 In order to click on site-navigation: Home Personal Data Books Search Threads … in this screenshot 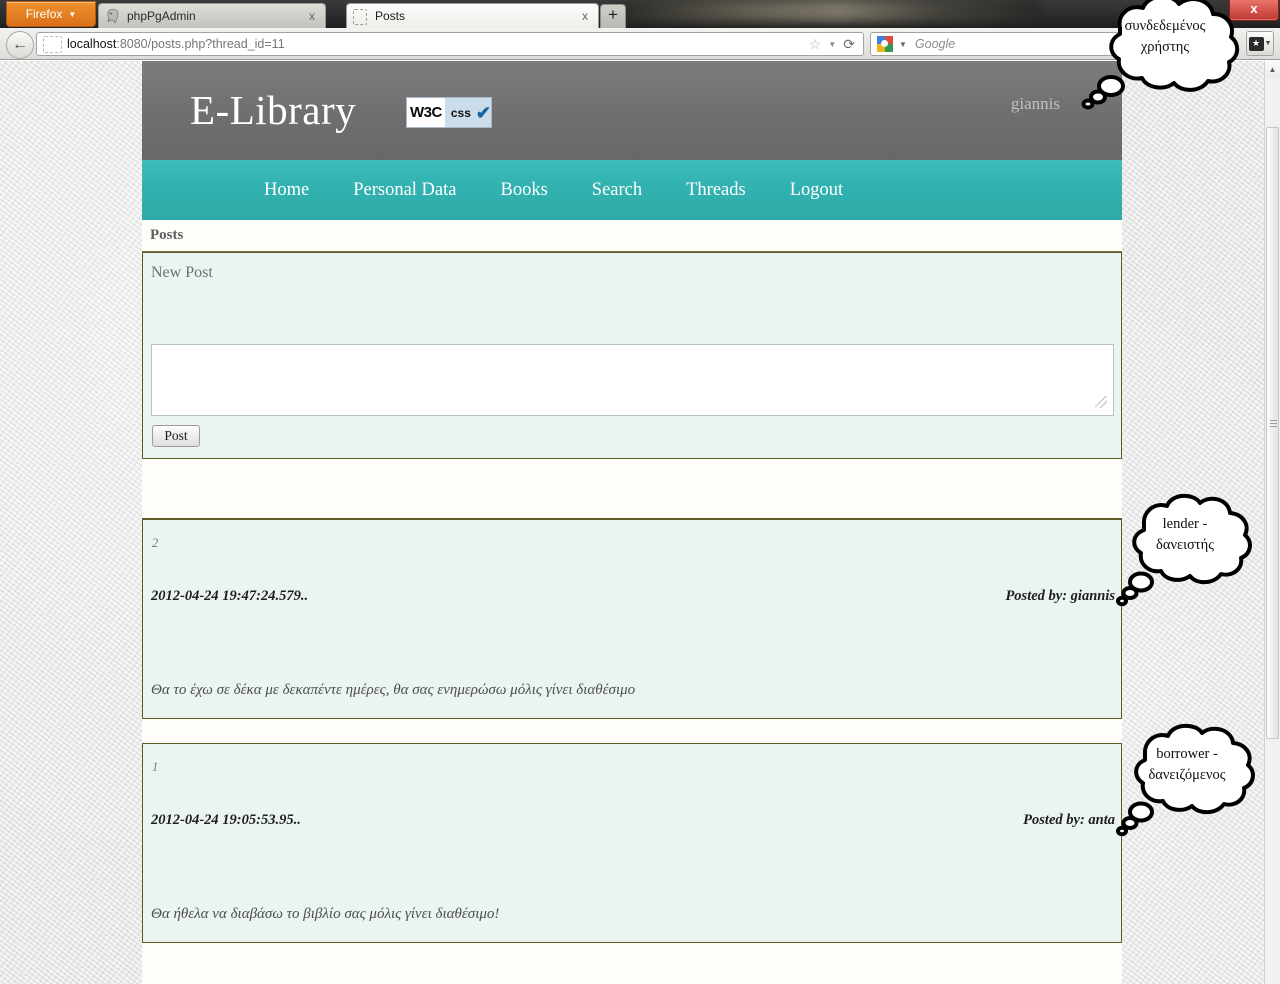, I will do `click(632, 190)`.